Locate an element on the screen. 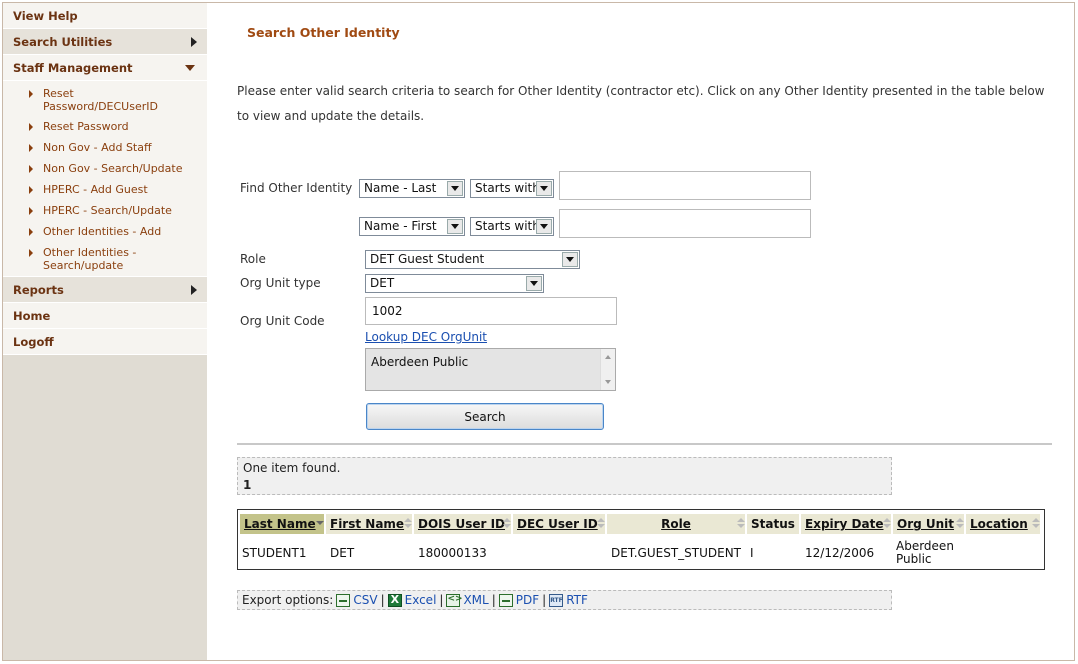  export-pdf-label: PDF is located at coordinates (527, 600).